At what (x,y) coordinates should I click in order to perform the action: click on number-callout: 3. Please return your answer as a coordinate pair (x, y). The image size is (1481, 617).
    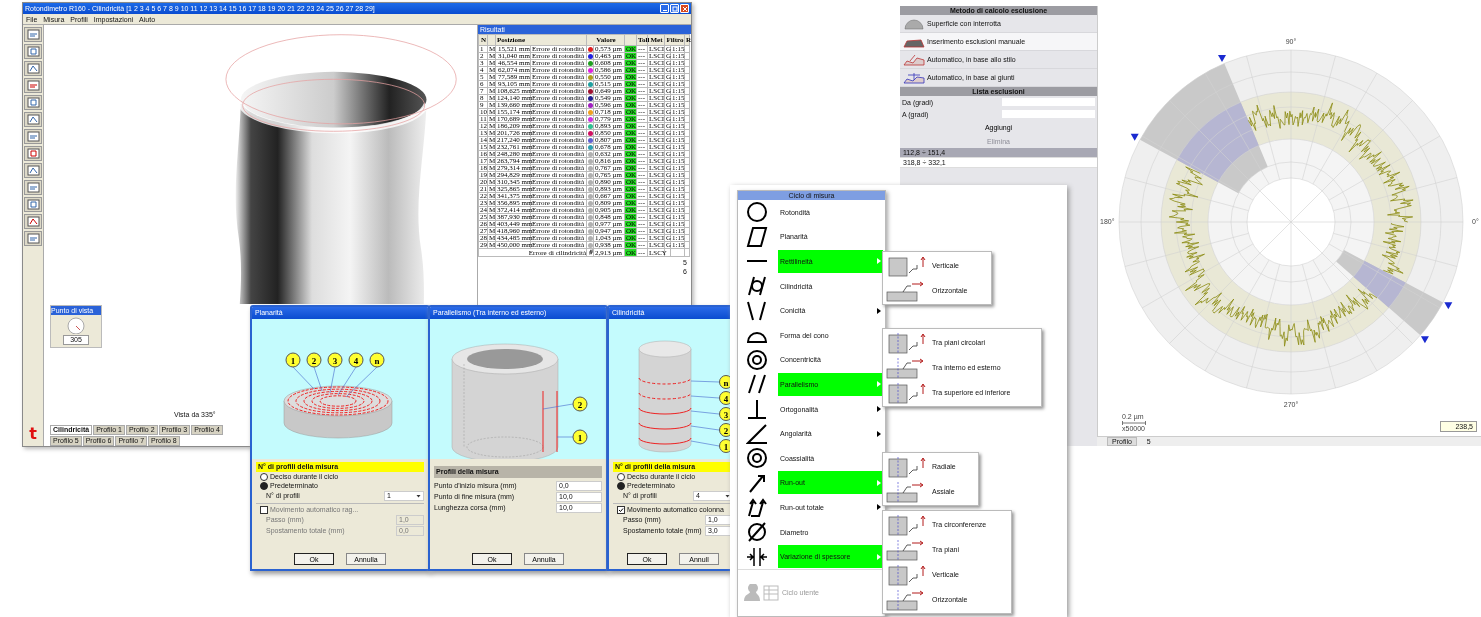
    Looking at the image, I should click on (335, 360).